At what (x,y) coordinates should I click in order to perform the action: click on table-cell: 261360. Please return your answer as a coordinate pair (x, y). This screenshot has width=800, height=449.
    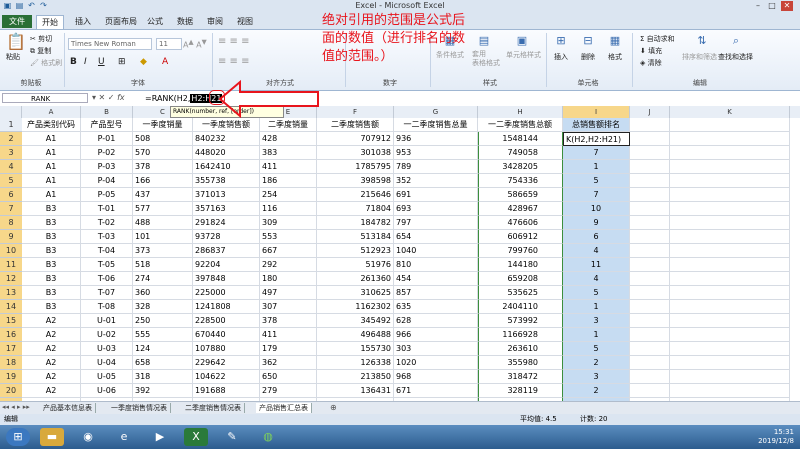
    Looking at the image, I should click on (355, 279).